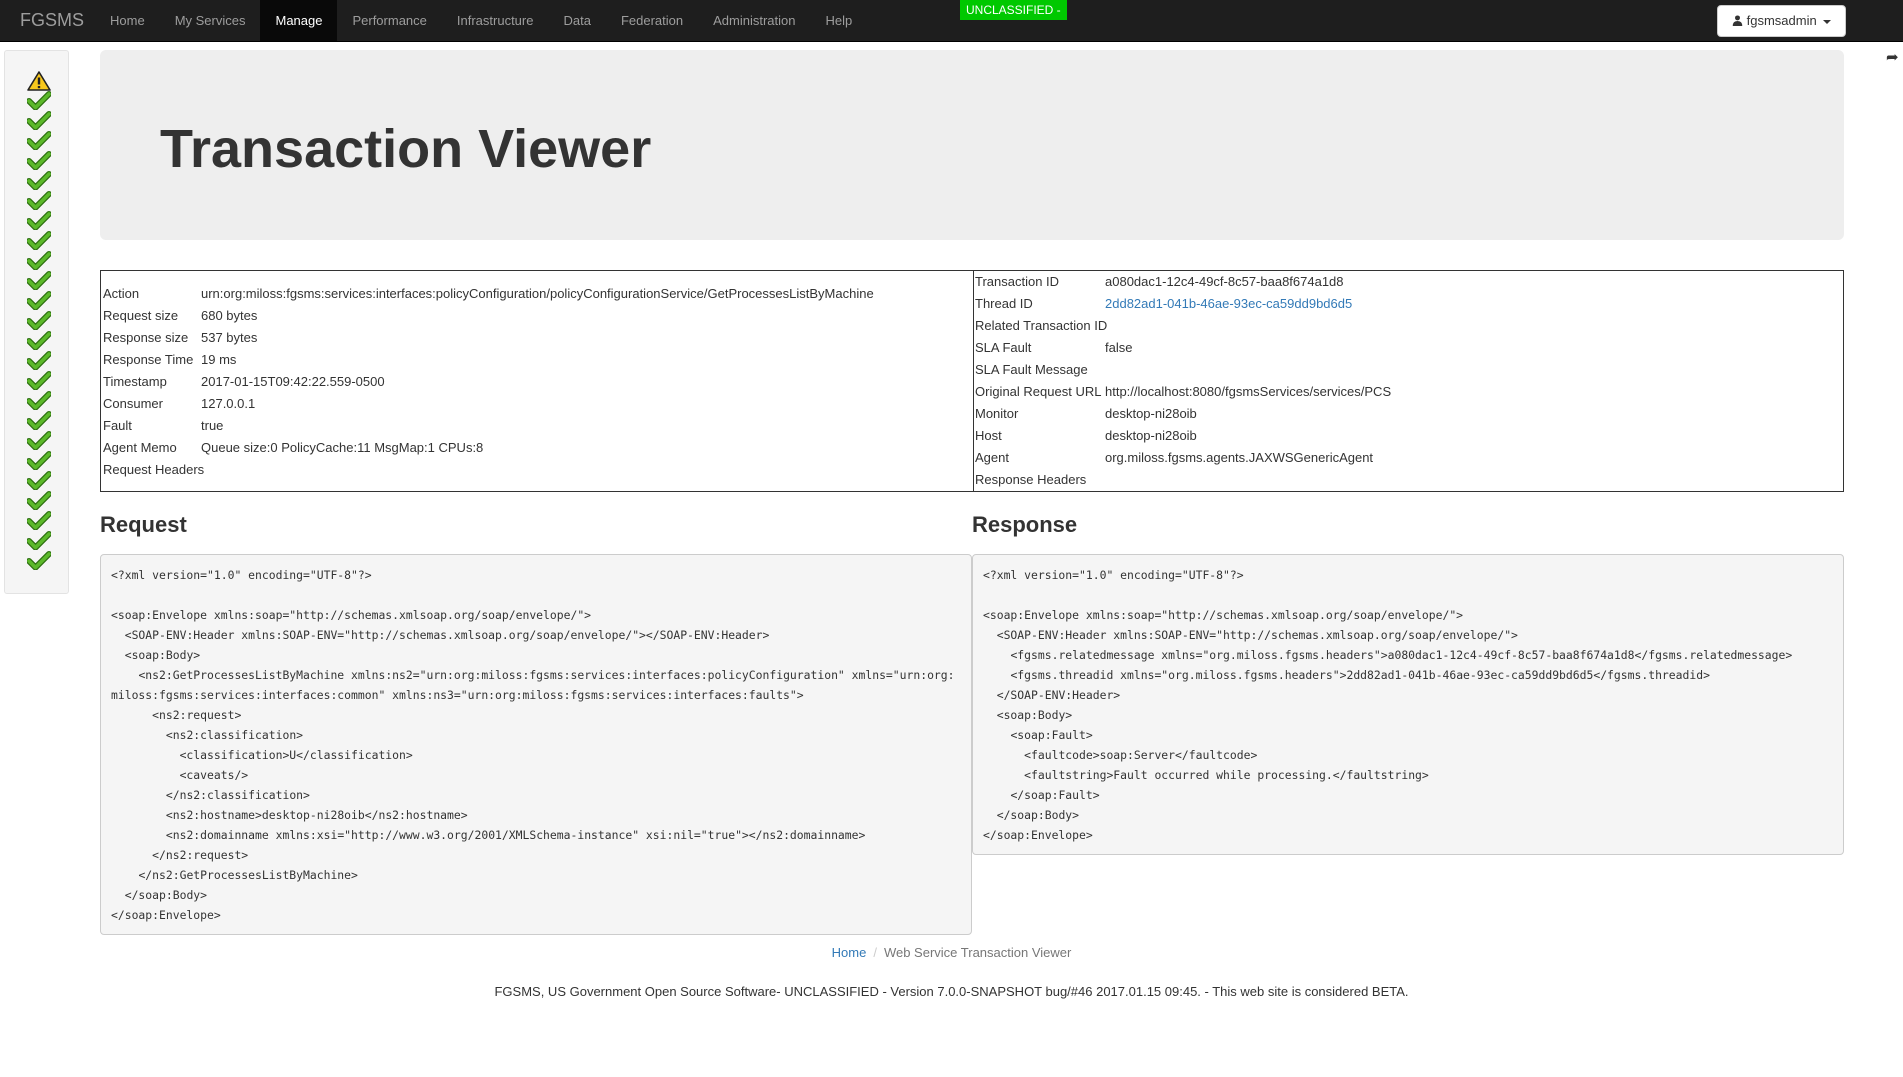 The image size is (1903, 1077). Describe the element at coordinates (495, 20) in the screenshot. I see `nav-item-infrastructure: Infrastructure` at that location.